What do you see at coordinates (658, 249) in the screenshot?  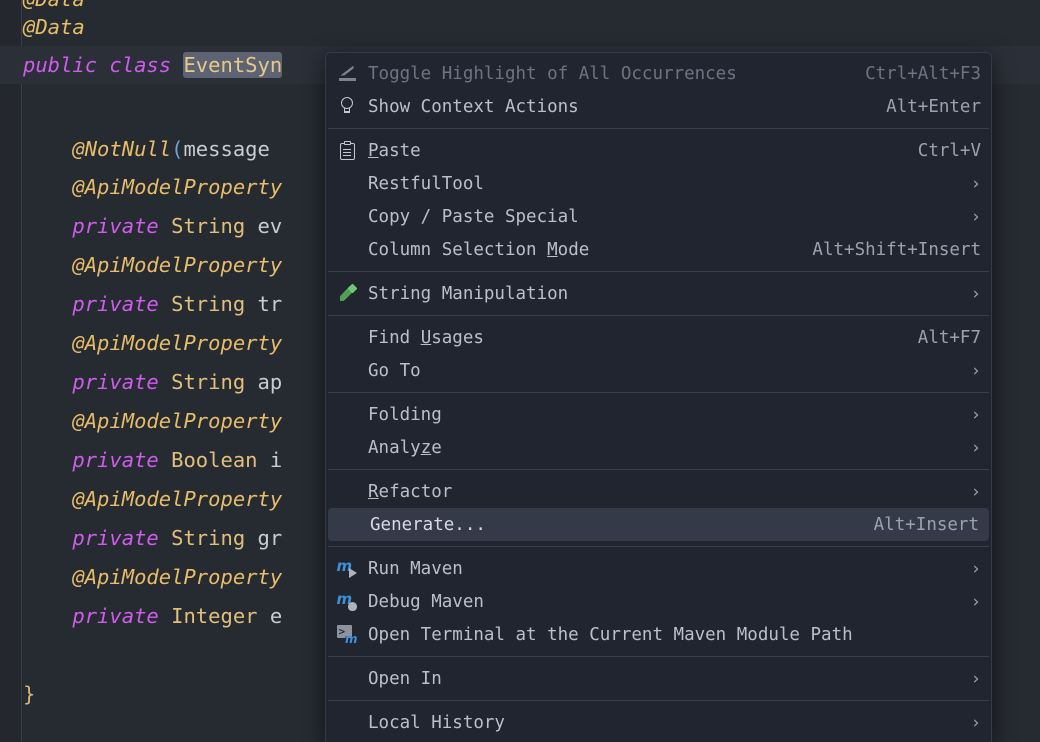 I see `menu-item-column-selection-mode: Column Selection Mode Alt+Shift+Insert` at bounding box center [658, 249].